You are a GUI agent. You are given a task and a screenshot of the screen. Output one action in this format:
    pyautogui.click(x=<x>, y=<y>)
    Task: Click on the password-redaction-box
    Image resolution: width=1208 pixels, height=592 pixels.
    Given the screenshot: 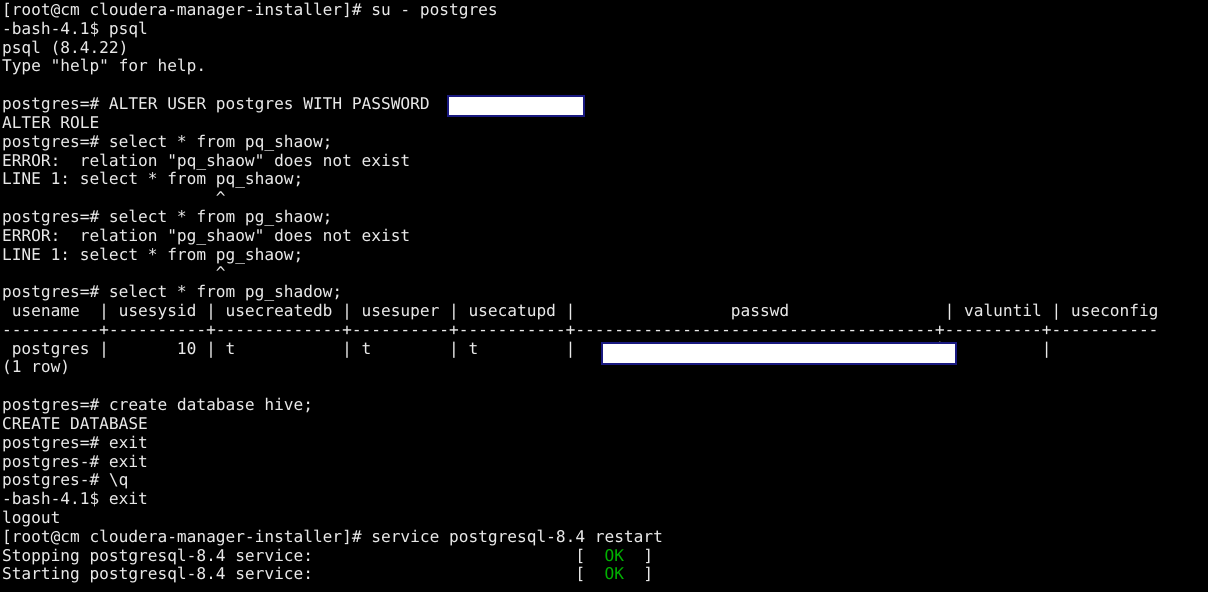 What is the action you would take?
    pyautogui.click(x=516, y=106)
    